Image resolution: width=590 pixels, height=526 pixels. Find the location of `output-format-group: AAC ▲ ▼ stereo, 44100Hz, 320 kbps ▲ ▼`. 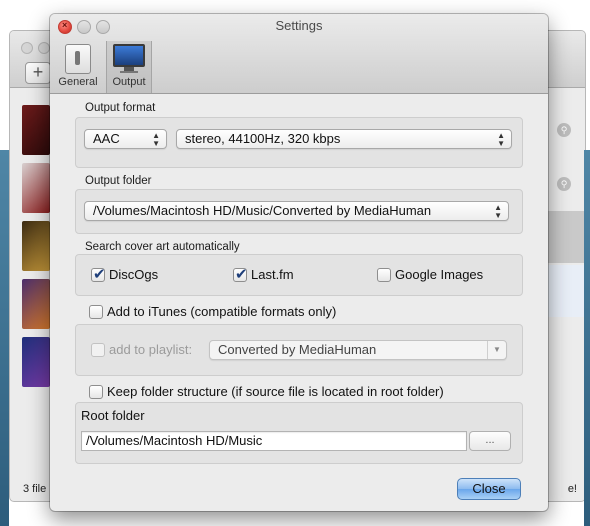

output-format-group: AAC ▲ ▼ stereo, 44100Hz, 320 kbps ▲ ▼ is located at coordinates (299, 142).